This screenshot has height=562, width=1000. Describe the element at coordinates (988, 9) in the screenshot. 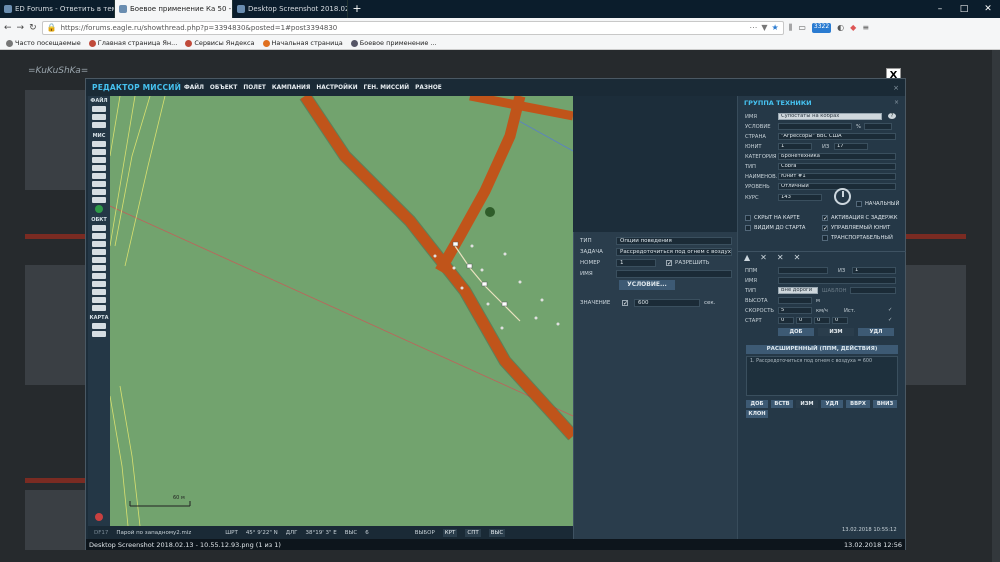

I see `window-close-icon: ✕` at that location.